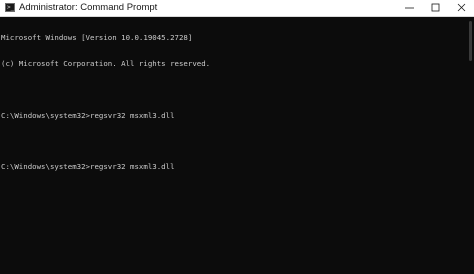 The image size is (474, 274). I want to click on window-title: Administrator: Command Prompt, so click(88, 7).